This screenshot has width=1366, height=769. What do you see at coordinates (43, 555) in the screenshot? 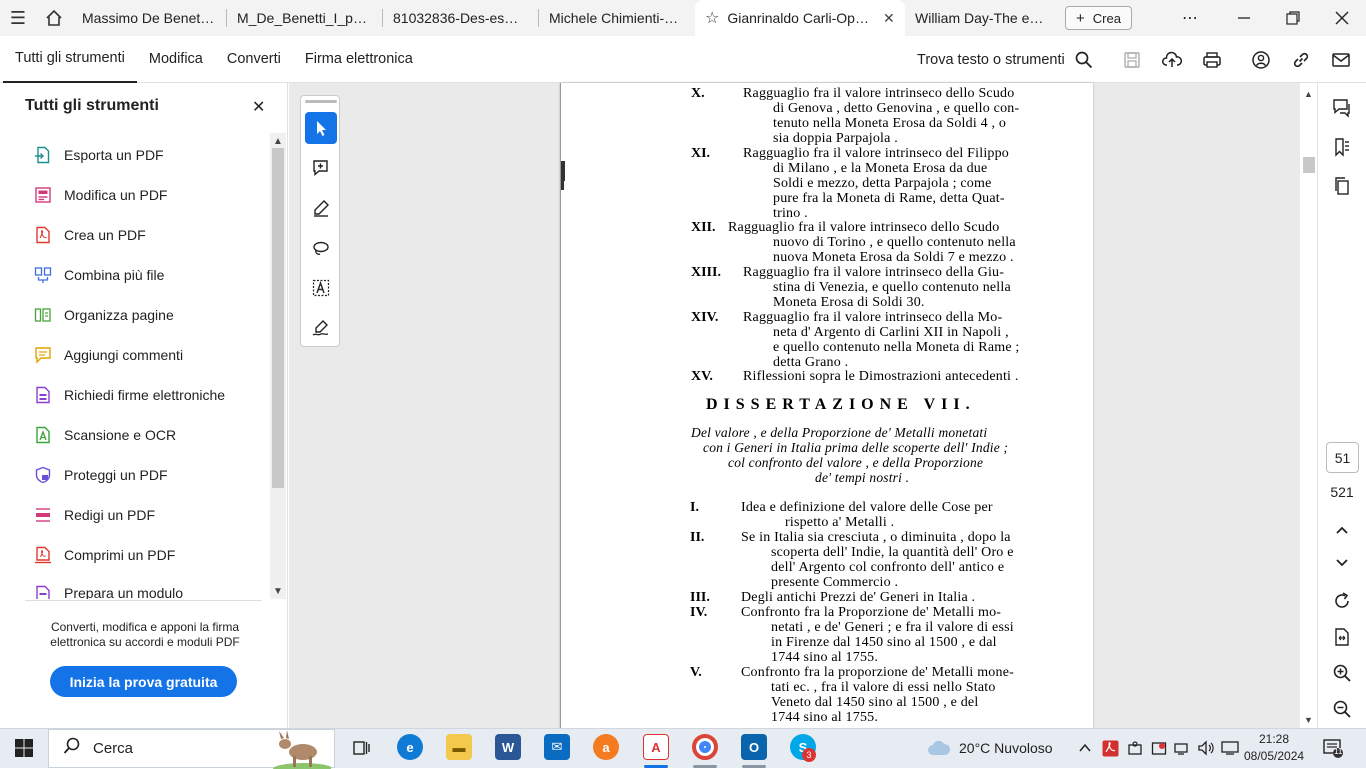
I see `compress-pdf-icon` at bounding box center [43, 555].